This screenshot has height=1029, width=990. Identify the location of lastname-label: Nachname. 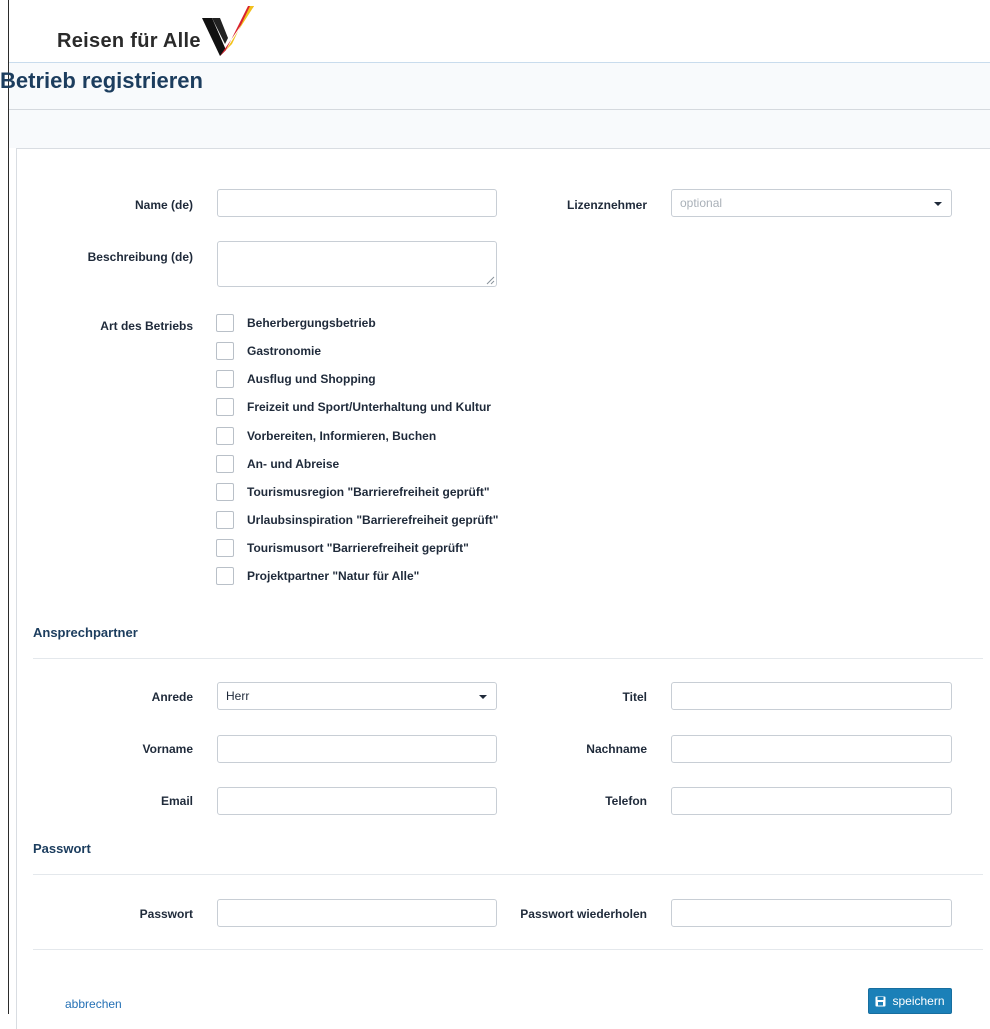
(616, 749).